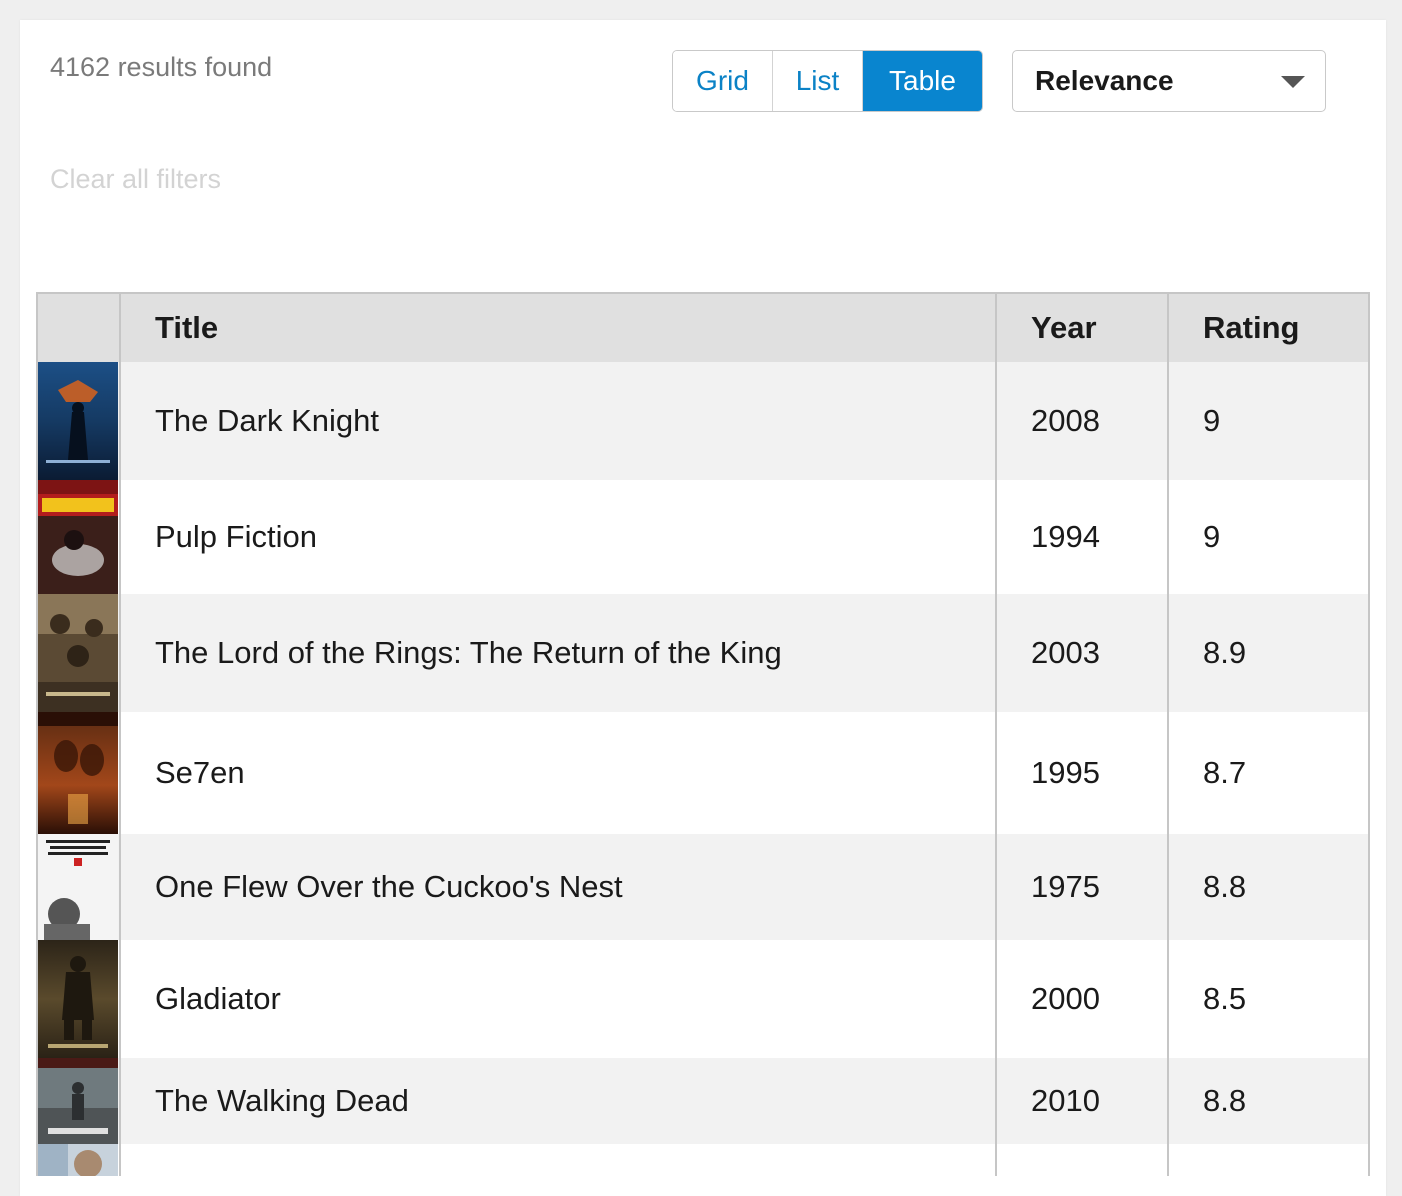 The height and width of the screenshot is (1196, 1402). What do you see at coordinates (1082, 1160) in the screenshot?
I see `movie-year` at bounding box center [1082, 1160].